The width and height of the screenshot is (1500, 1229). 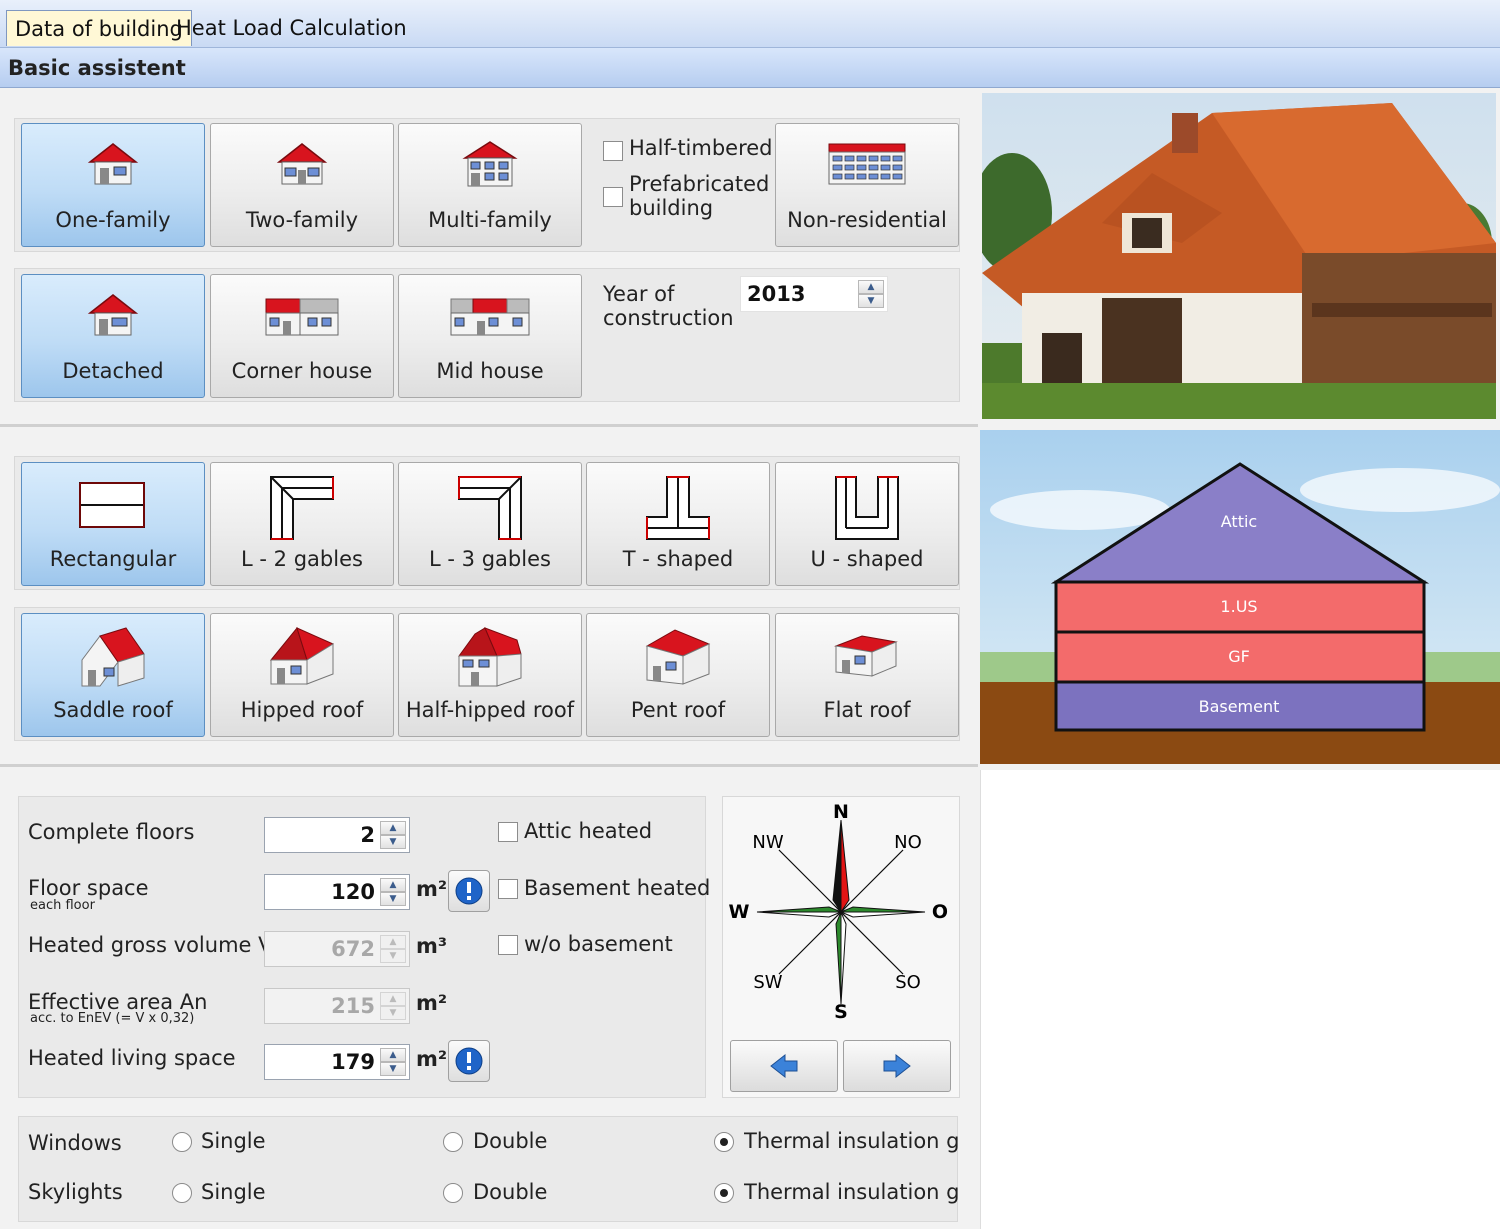 I want to click on complete-floors-value: 2, so click(x=367, y=835).